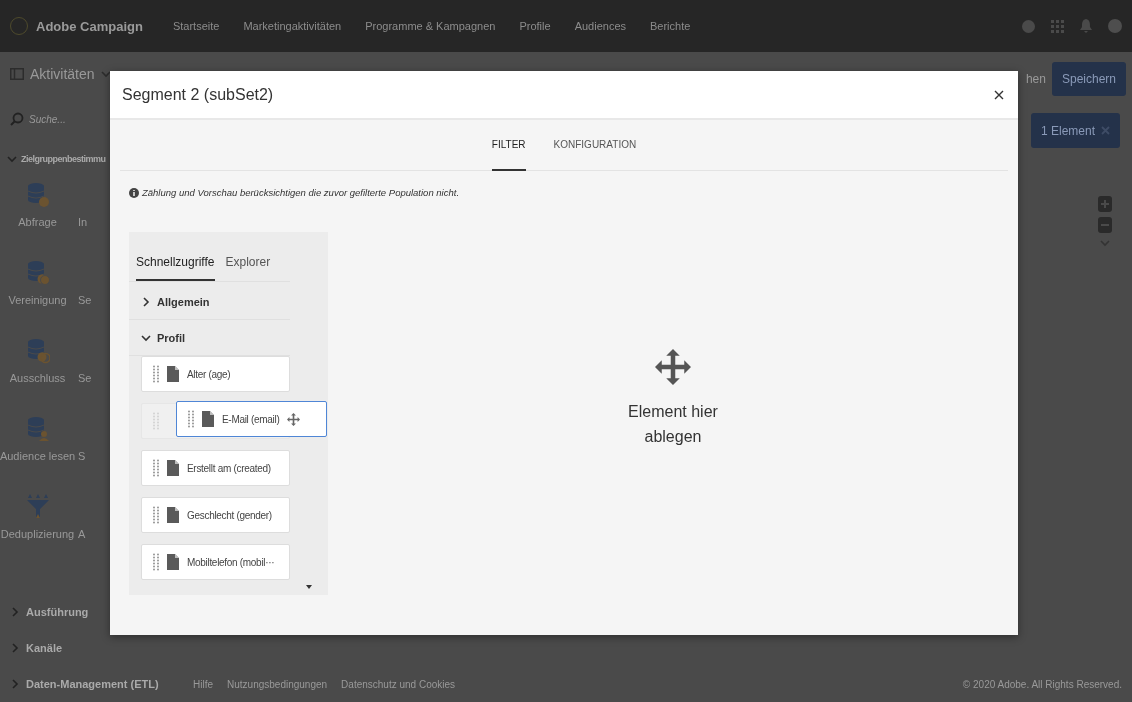  What do you see at coordinates (37, 378) in the screenshot?
I see `activity-label: Ausschluss` at bounding box center [37, 378].